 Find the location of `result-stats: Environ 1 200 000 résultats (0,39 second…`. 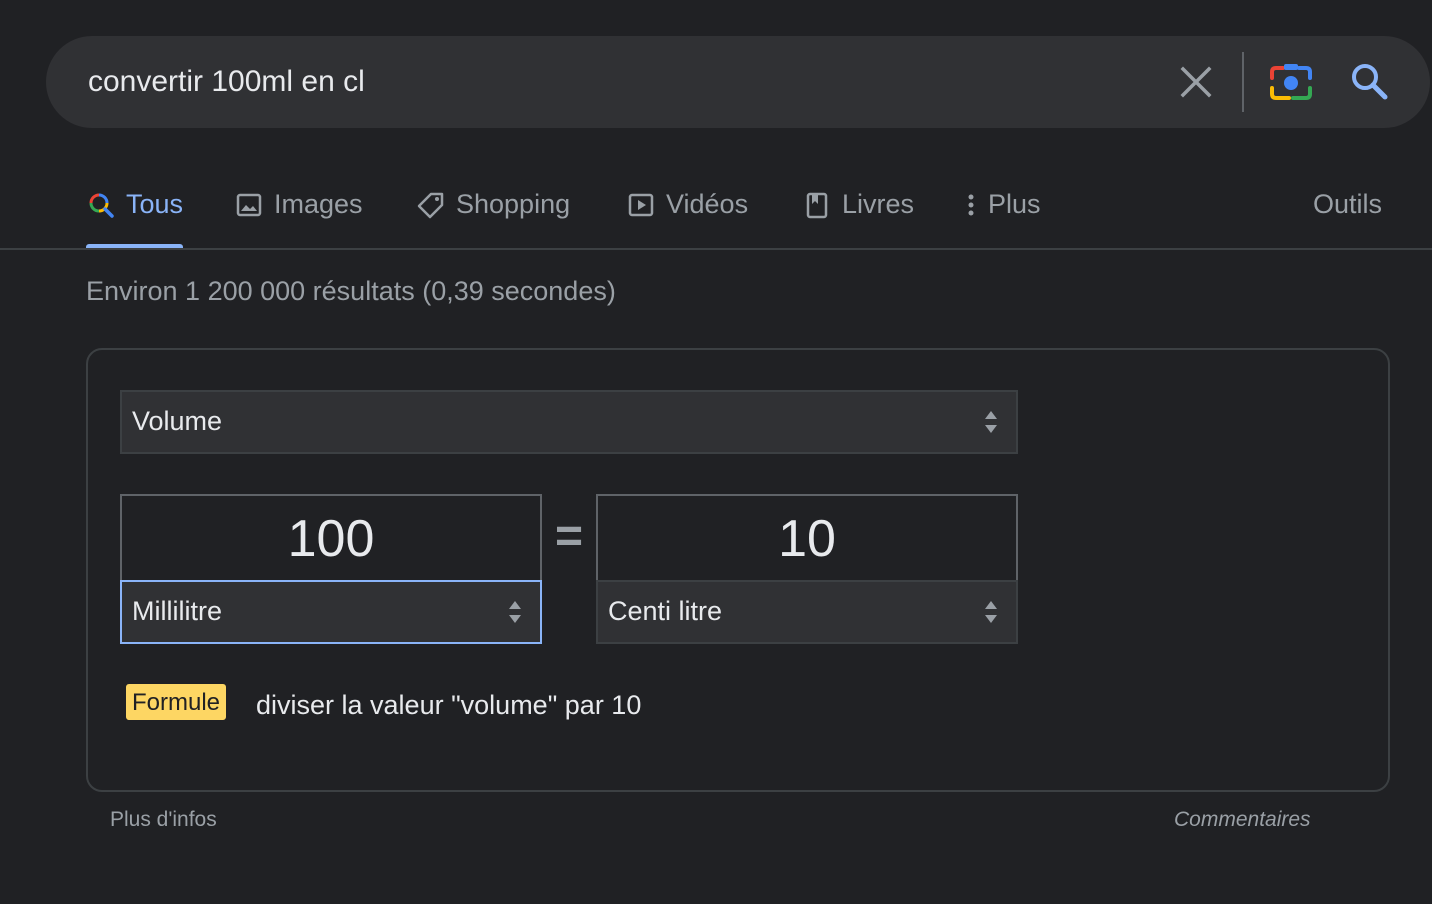

result-stats: Environ 1 200 000 résultats (0,39 second… is located at coordinates (351, 291).